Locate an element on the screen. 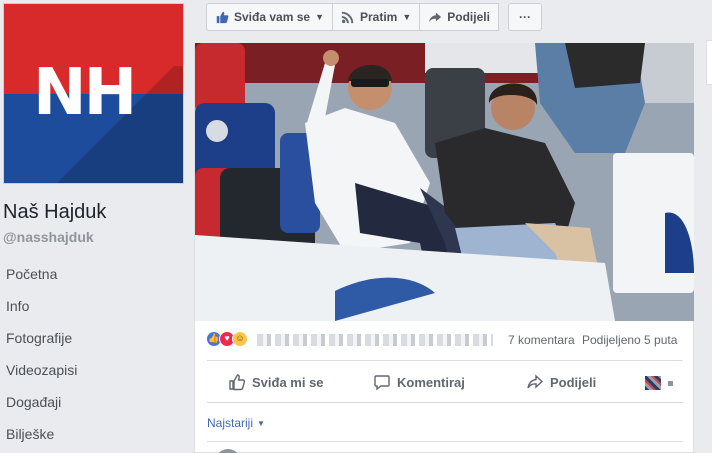 The image size is (712, 453). more-options-button: ··· is located at coordinates (524, 17).